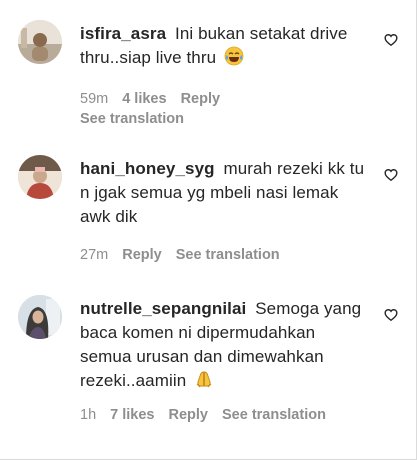 The image size is (417, 460). Describe the element at coordinates (94, 255) in the screenshot. I see `comment-time: 27m` at that location.